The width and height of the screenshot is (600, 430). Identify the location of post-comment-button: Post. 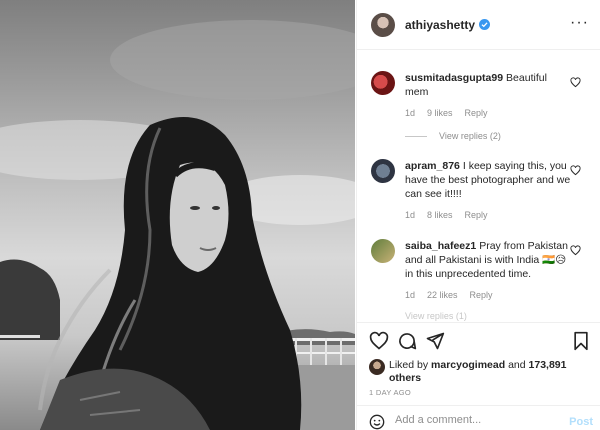
(581, 422).